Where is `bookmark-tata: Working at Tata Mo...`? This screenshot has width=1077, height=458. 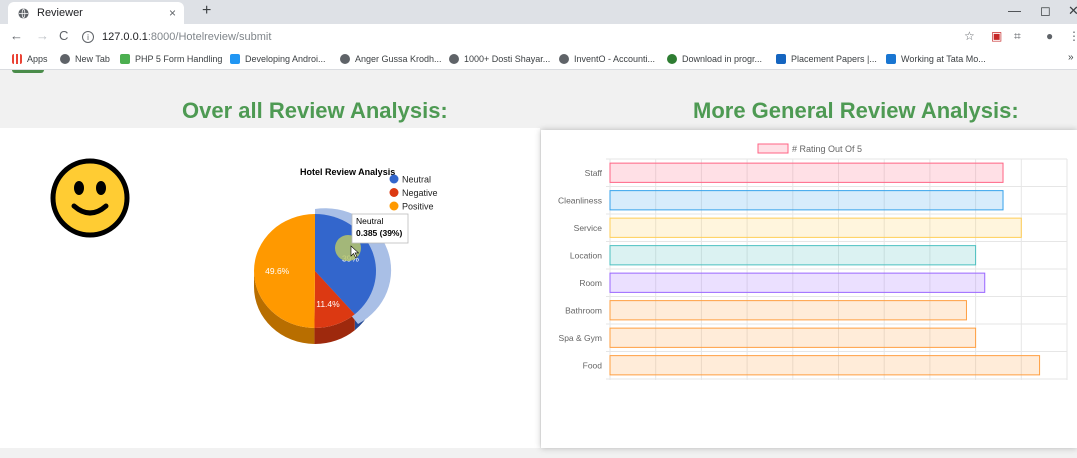
bookmark-tata: Working at Tata Mo... is located at coordinates (936, 59).